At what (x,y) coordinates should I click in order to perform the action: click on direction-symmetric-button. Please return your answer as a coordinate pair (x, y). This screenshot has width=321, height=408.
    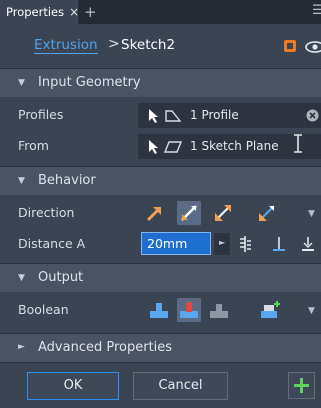
    Looking at the image, I should click on (223, 213).